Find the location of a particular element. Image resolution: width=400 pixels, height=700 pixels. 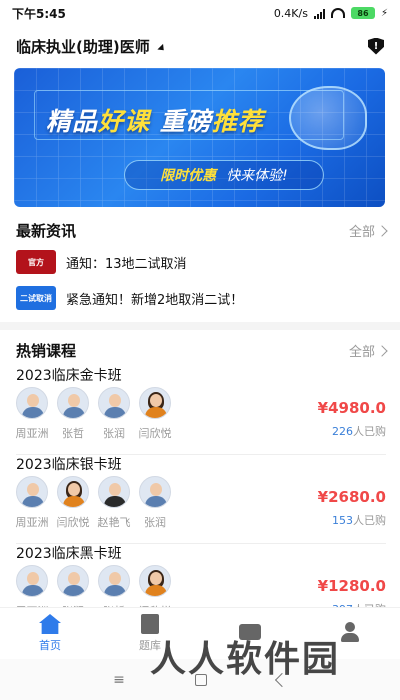

course-name: 2023临床银卡班 is located at coordinates (69, 465).